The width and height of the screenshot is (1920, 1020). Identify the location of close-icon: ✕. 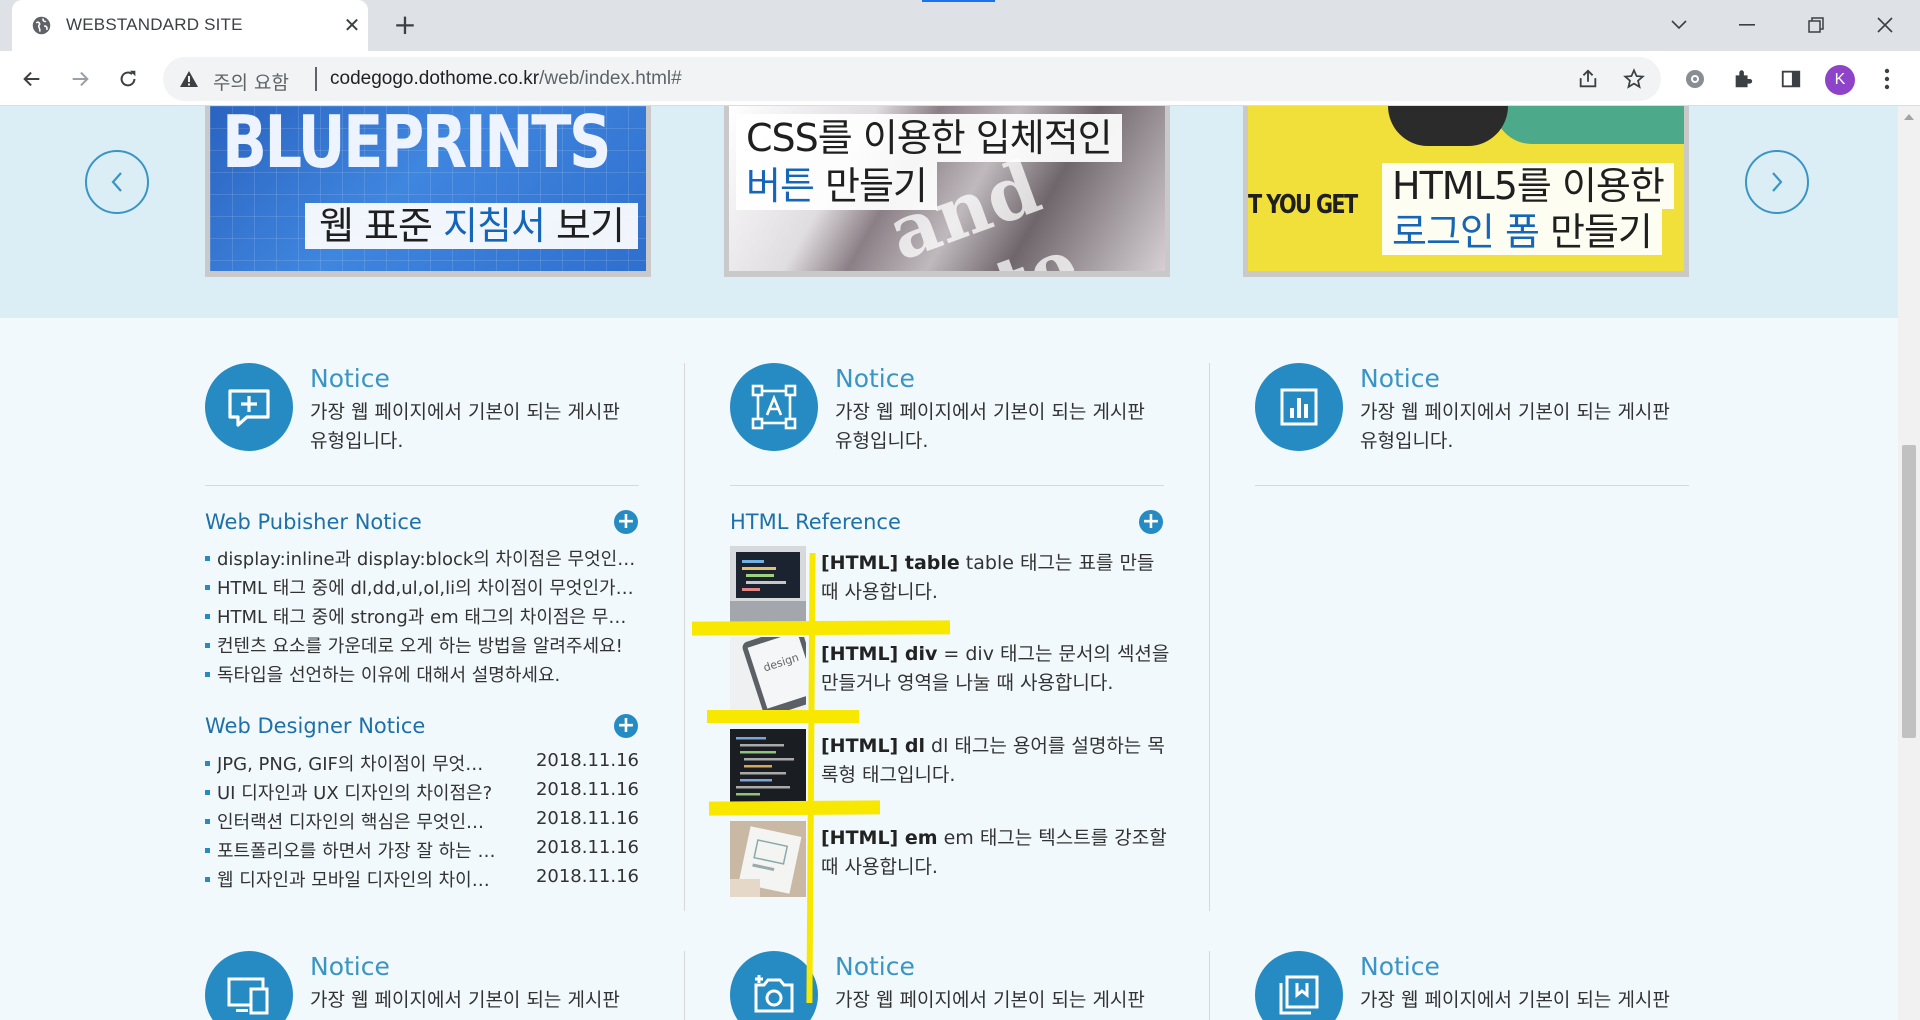
(352, 25).